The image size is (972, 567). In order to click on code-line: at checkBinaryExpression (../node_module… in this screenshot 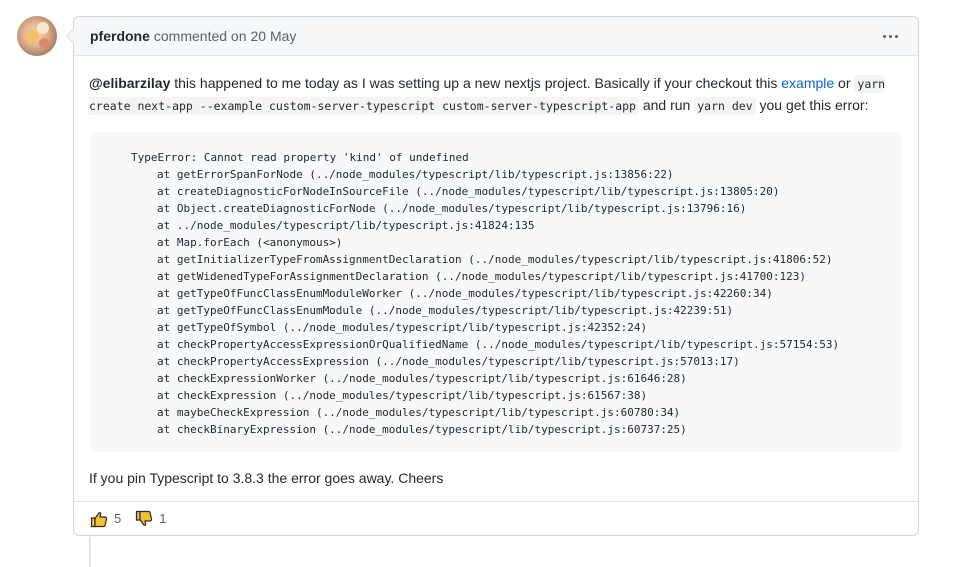, I will do `click(422, 429)`.